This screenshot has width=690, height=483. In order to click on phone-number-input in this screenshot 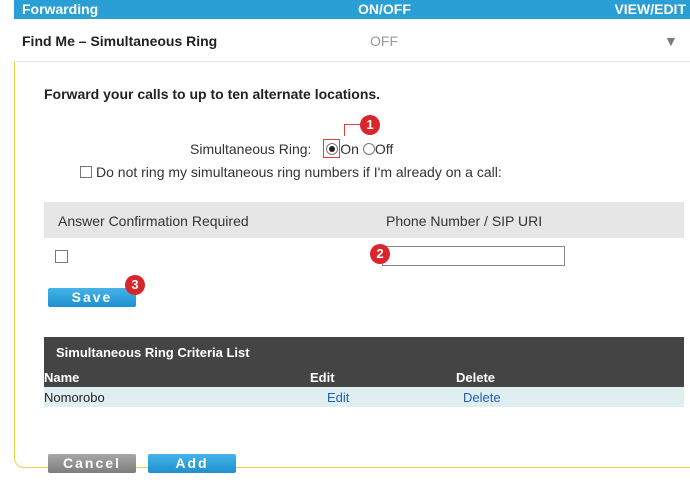, I will do `click(473, 256)`.